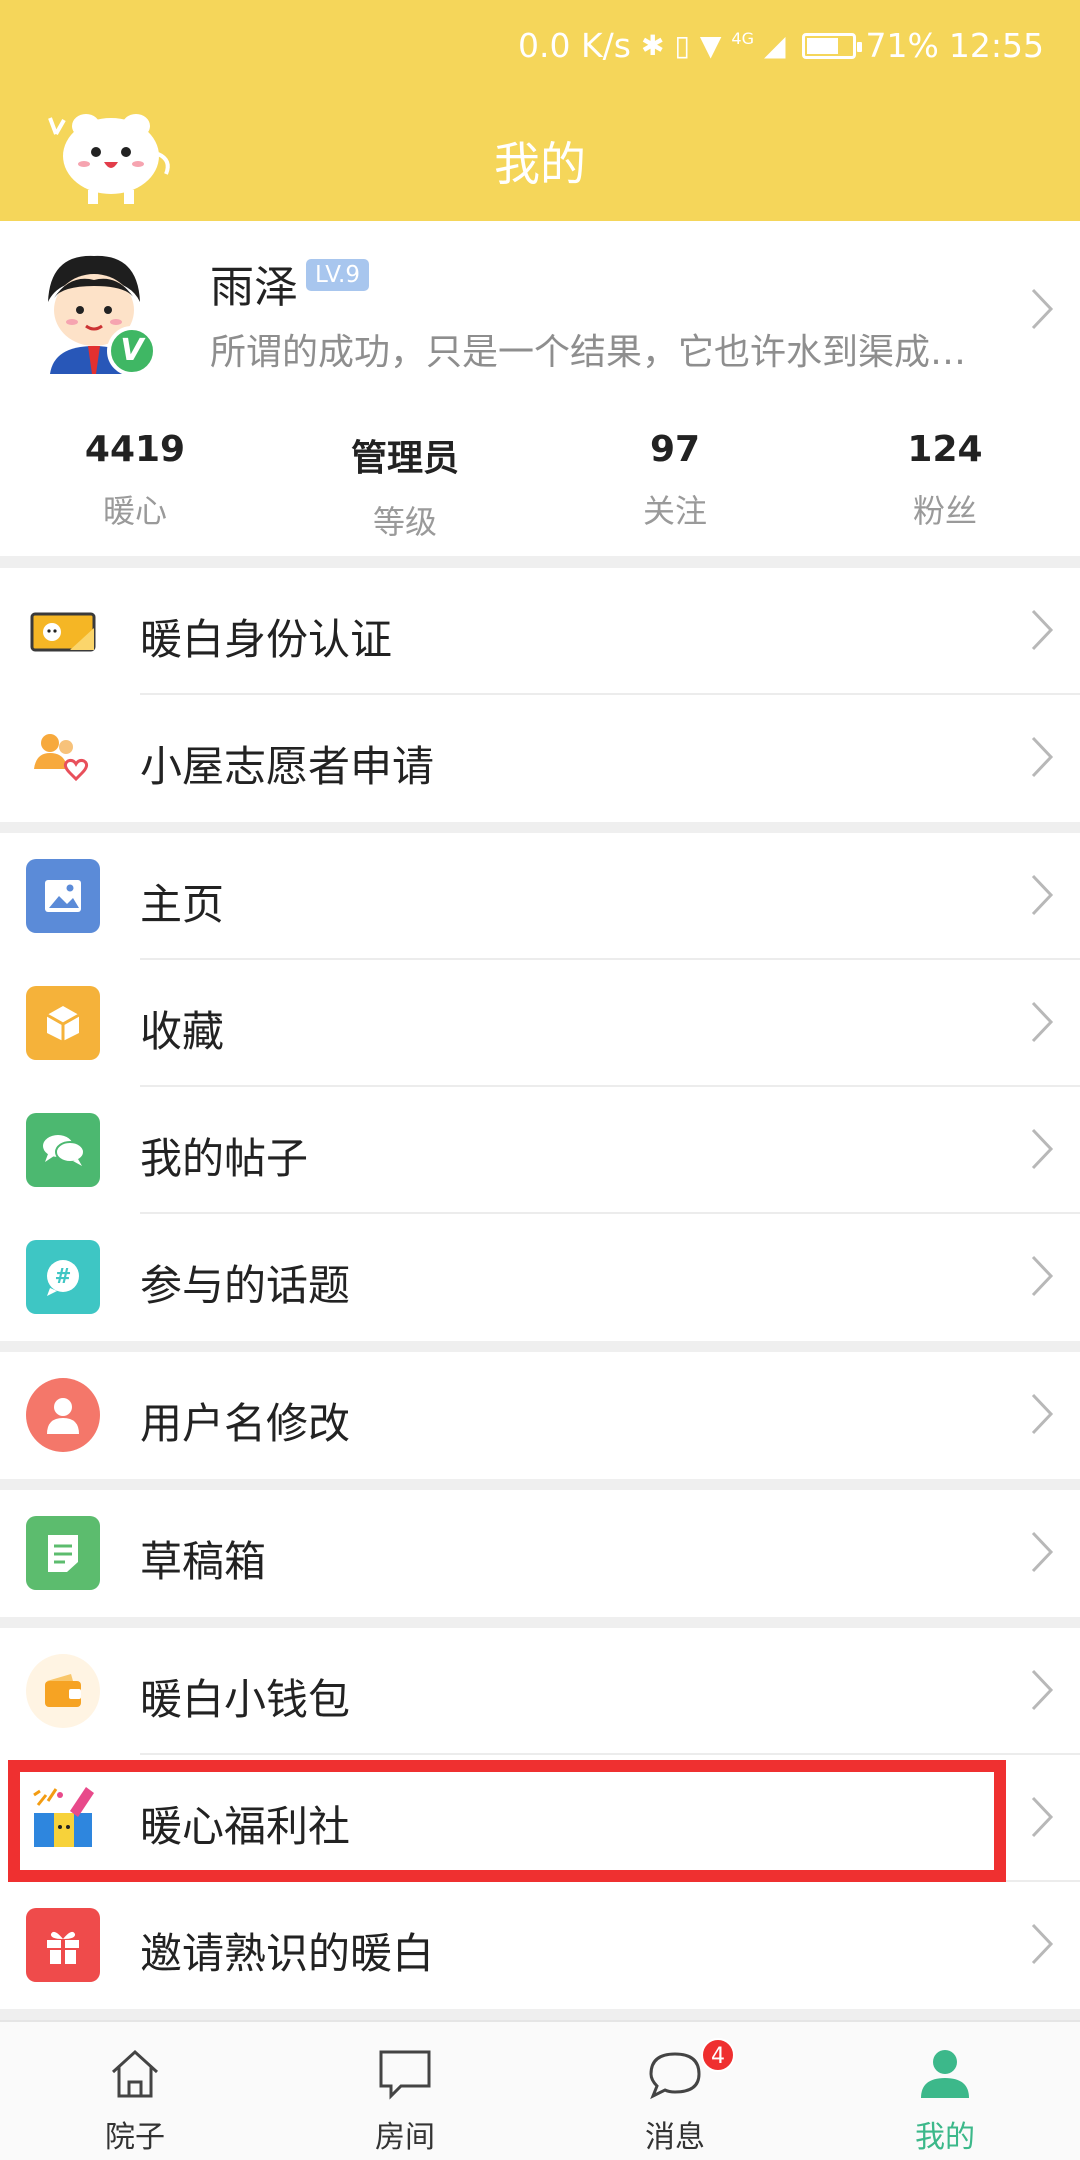  Describe the element at coordinates (245, 1423) in the screenshot. I see `menu-label: 用户名修改` at that location.